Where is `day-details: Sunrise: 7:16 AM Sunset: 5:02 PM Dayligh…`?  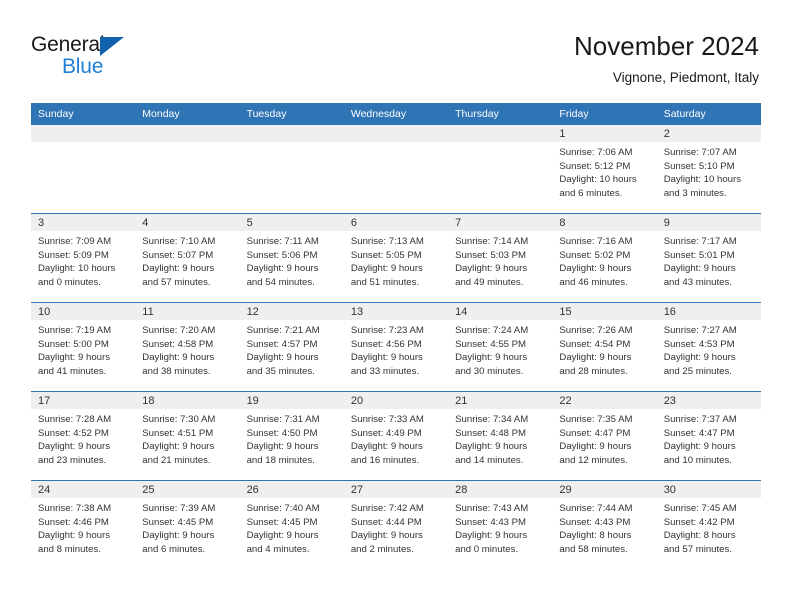
day-details: Sunrise: 7:16 AM Sunset: 5:02 PM Dayligh… is located at coordinates (604, 260).